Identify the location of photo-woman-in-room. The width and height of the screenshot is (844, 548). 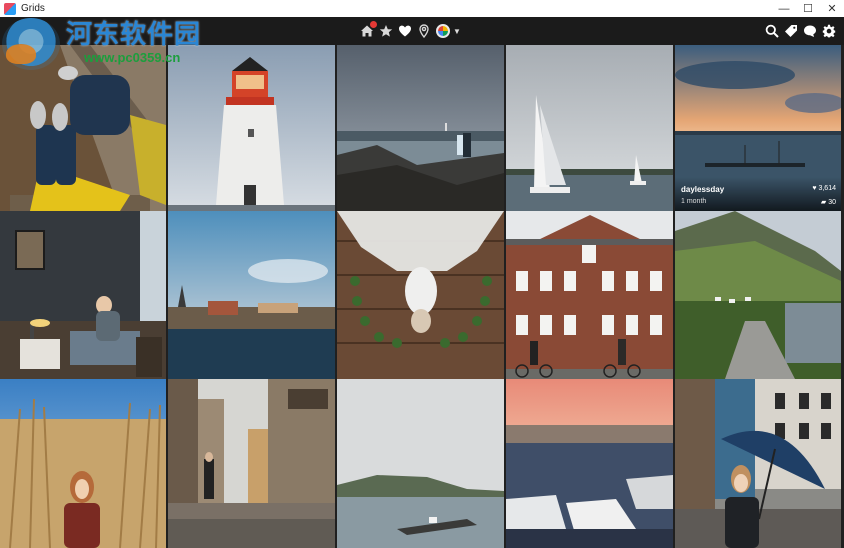
(83, 295).